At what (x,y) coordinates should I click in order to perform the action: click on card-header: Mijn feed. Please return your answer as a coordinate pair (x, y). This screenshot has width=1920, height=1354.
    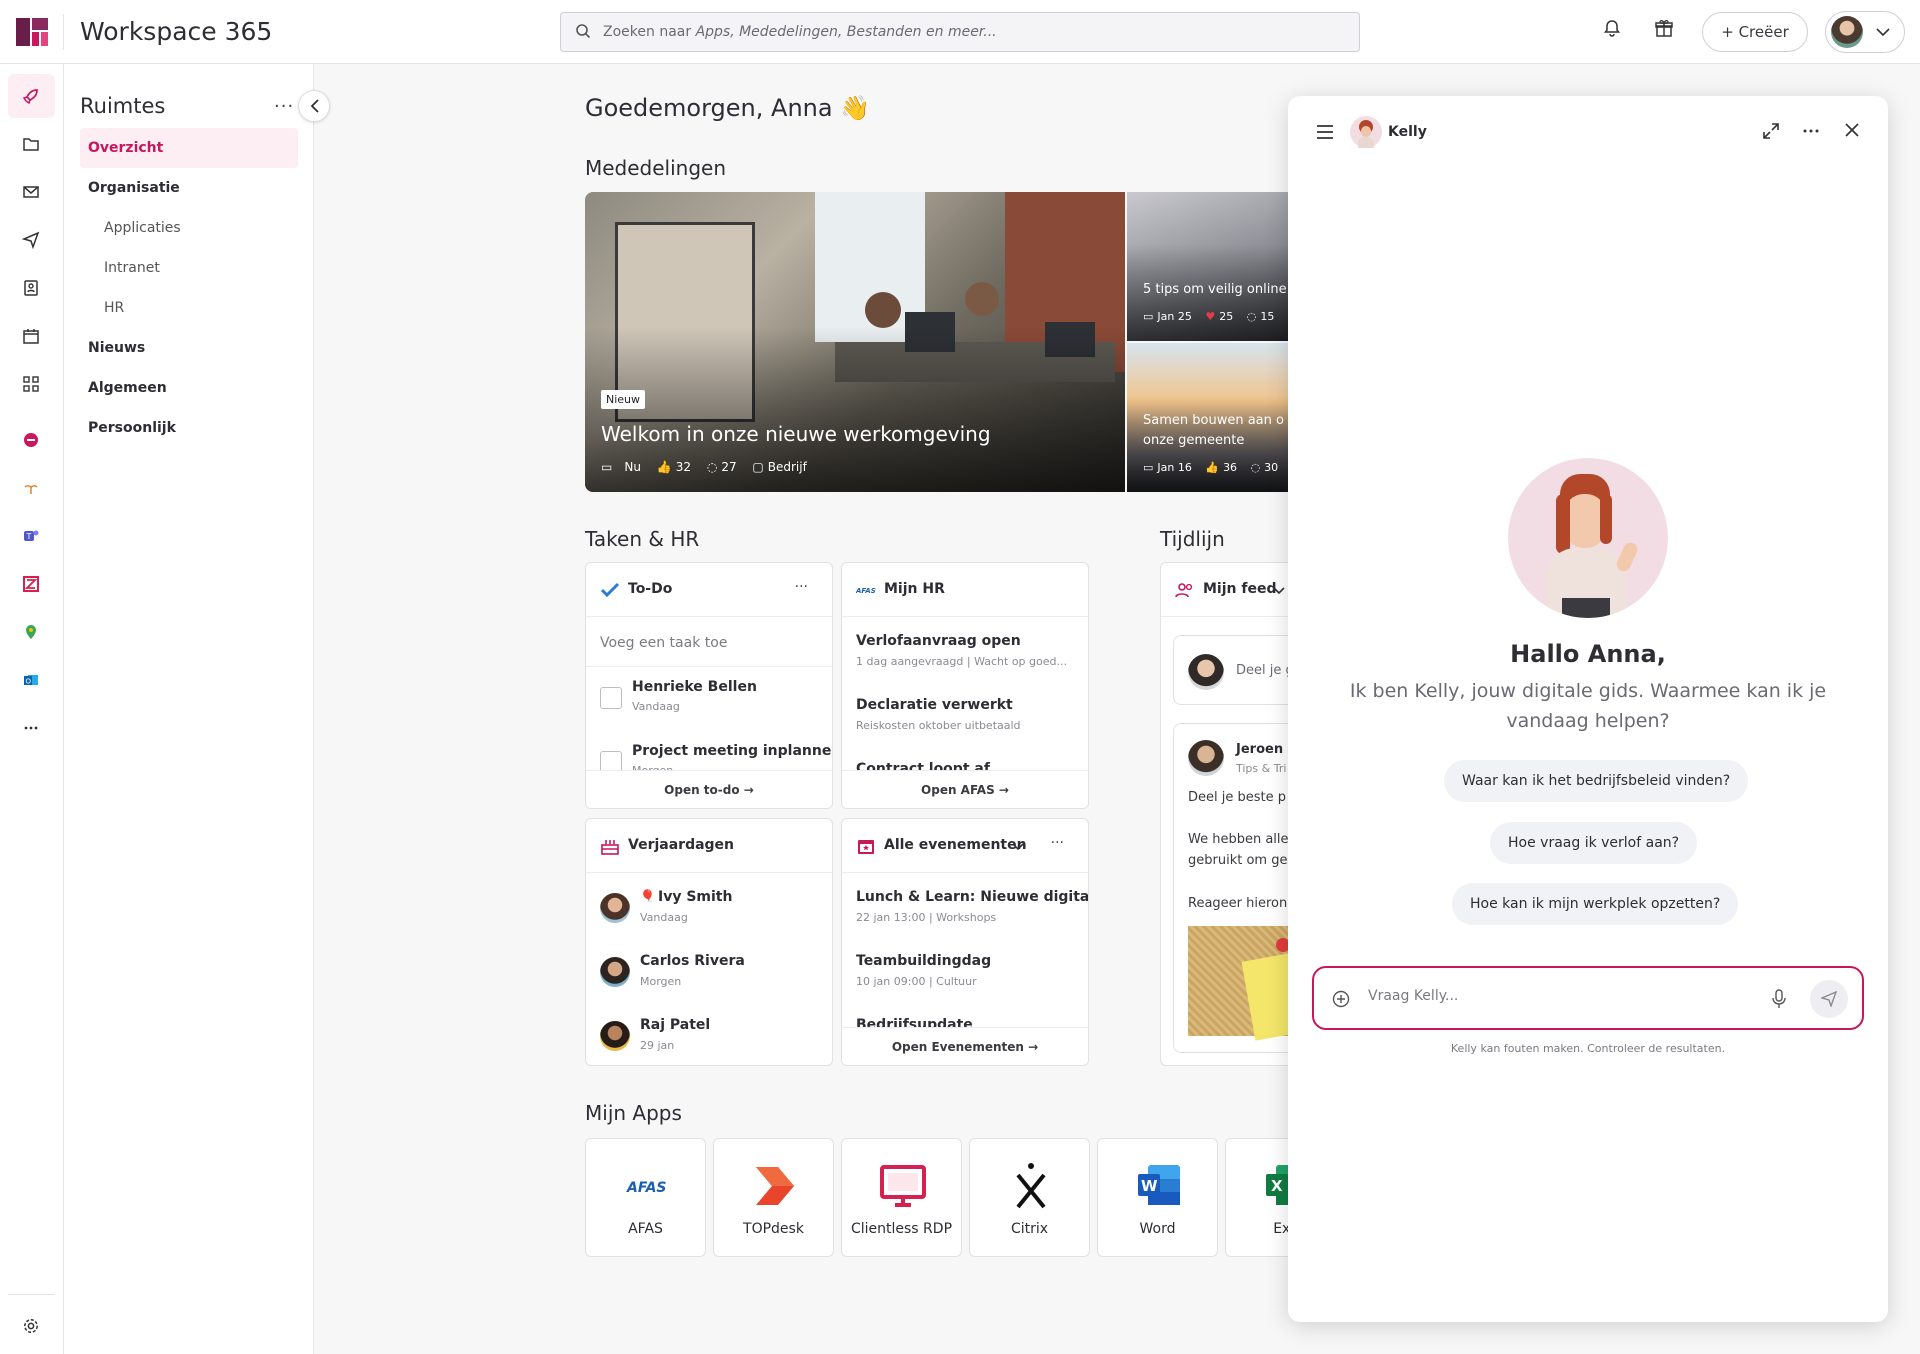
    Looking at the image, I should click on (1230, 590).